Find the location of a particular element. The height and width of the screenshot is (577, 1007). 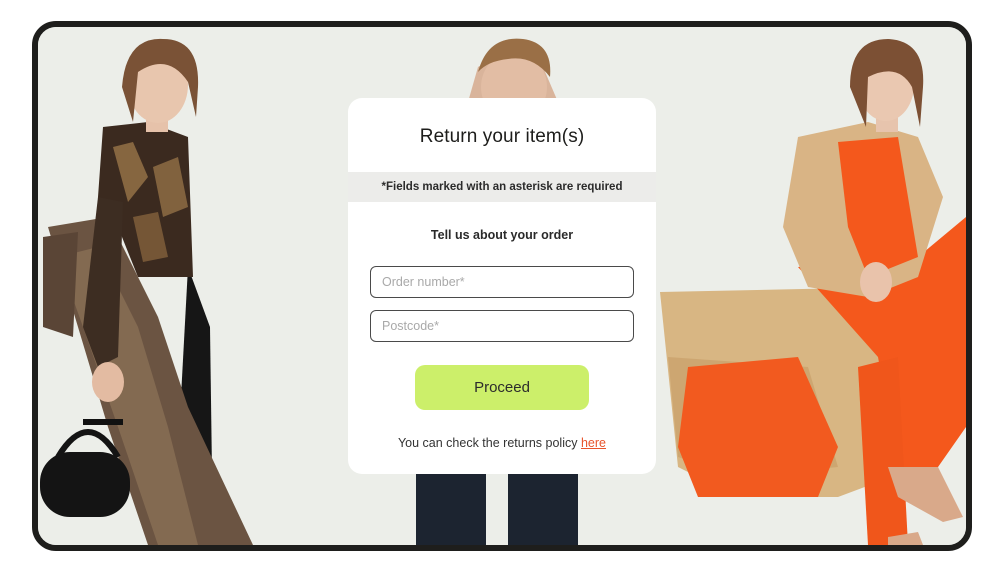

returns-policy-label: You can check the returns policy is located at coordinates (489, 443).